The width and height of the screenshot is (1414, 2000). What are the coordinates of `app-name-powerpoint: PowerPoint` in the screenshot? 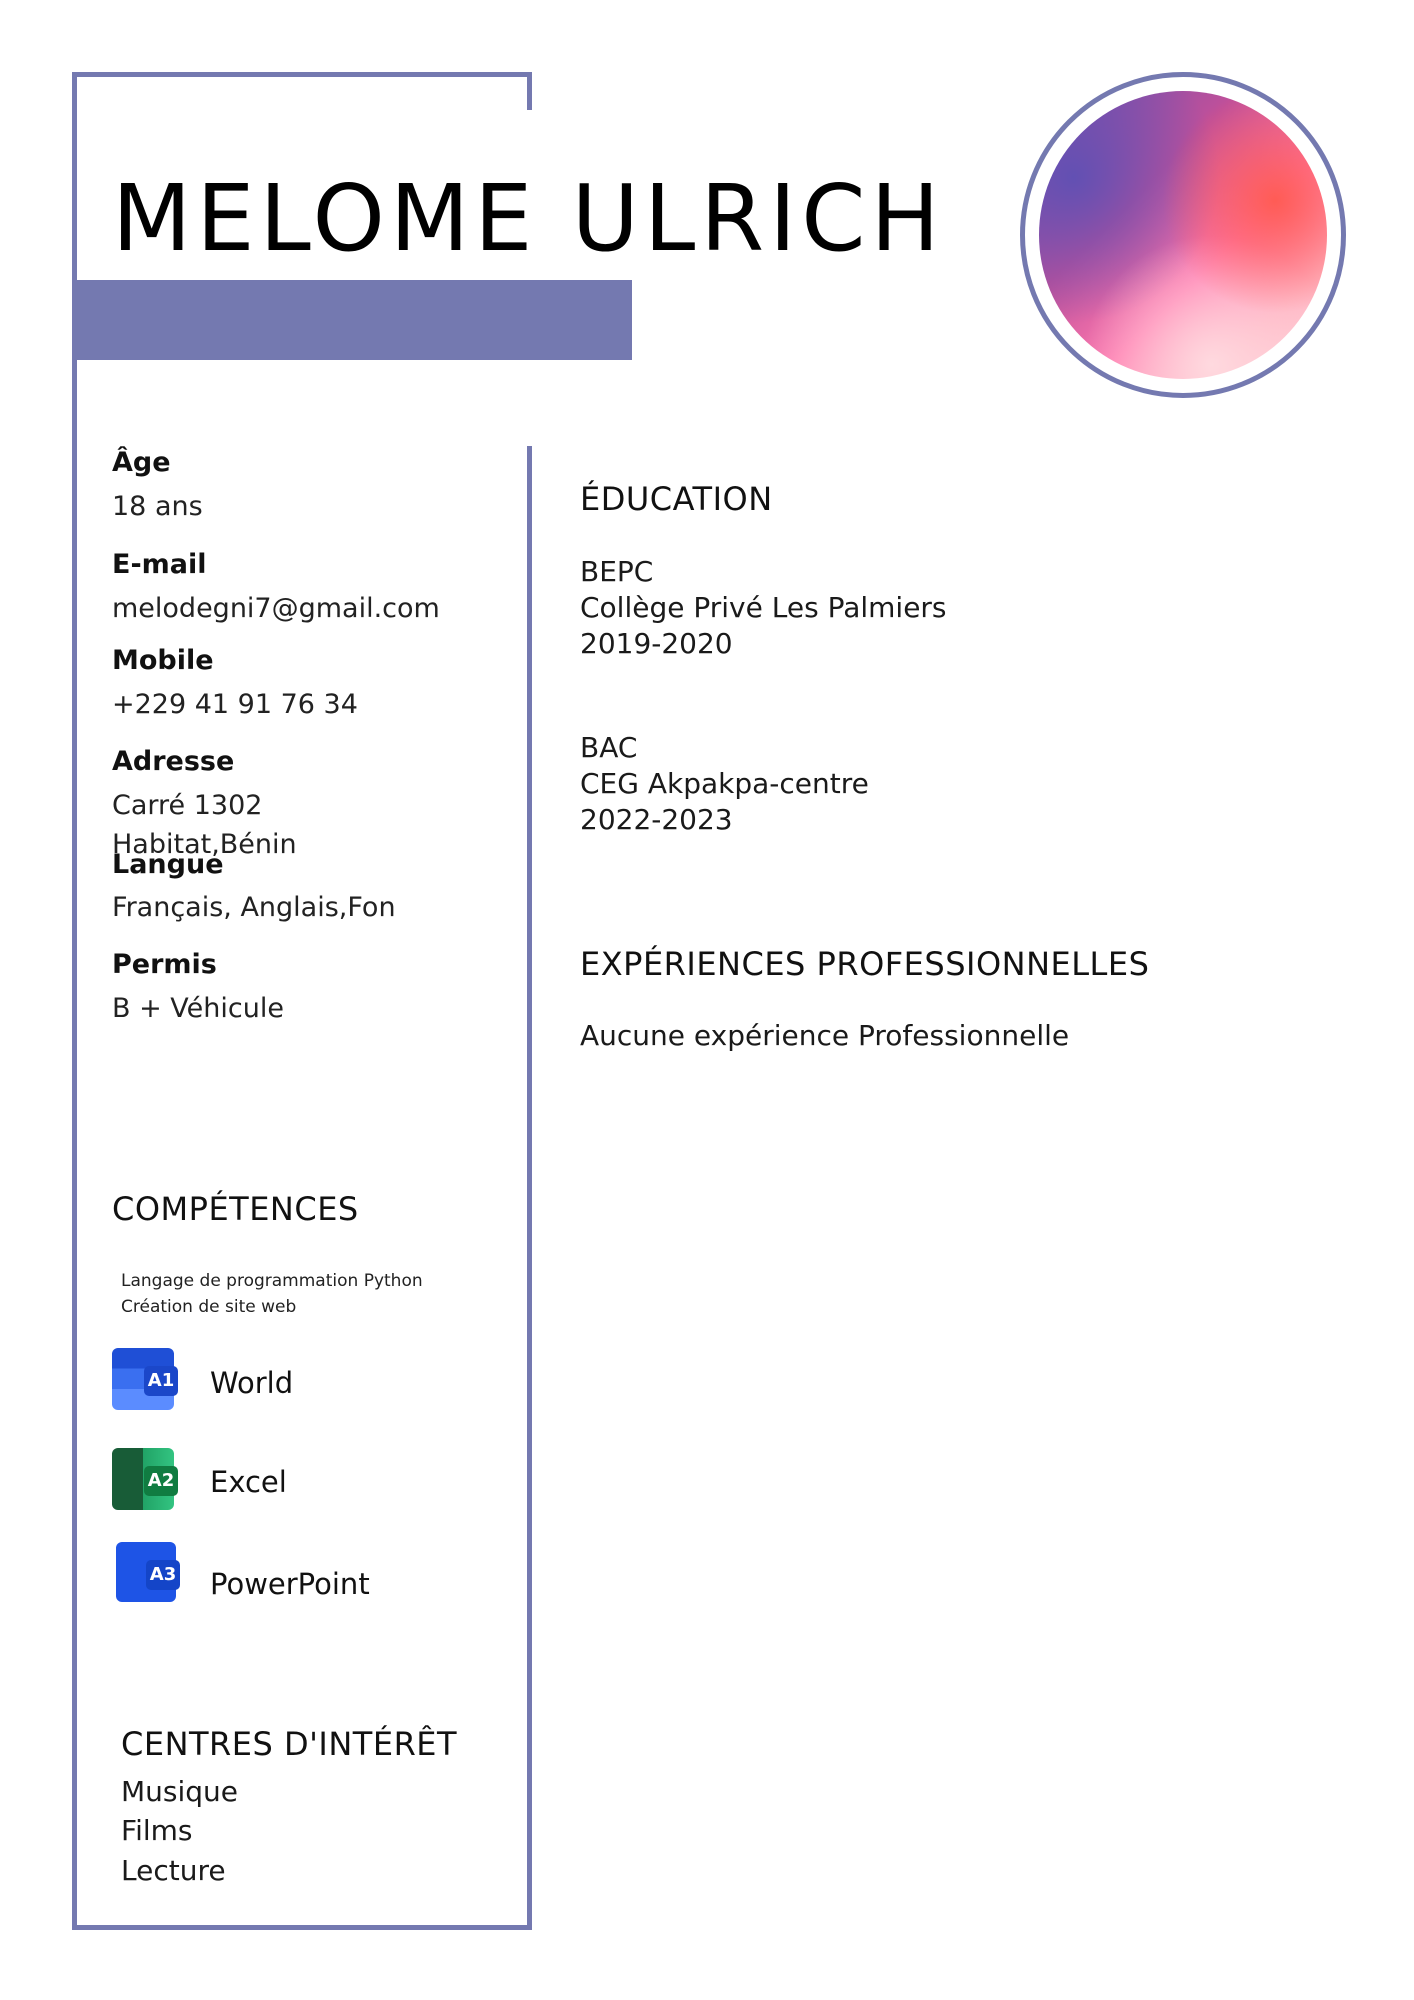 It's located at (290, 1584).